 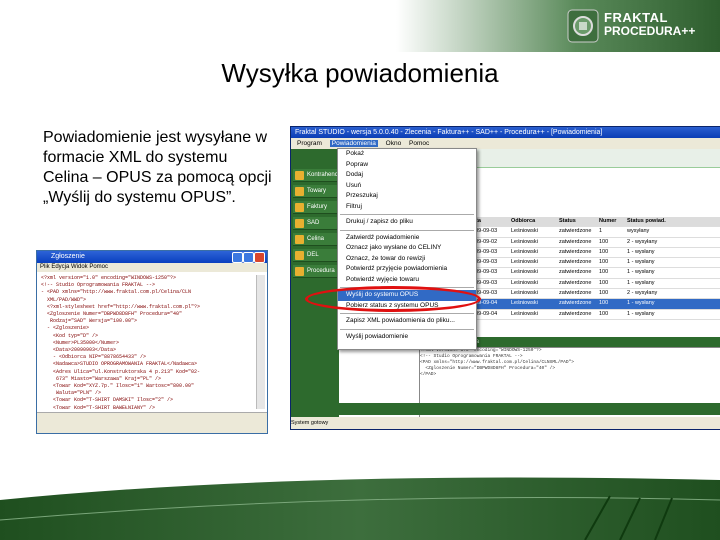 What do you see at coordinates (260, 342) in the screenshot?
I see `xml-scrollbar` at bounding box center [260, 342].